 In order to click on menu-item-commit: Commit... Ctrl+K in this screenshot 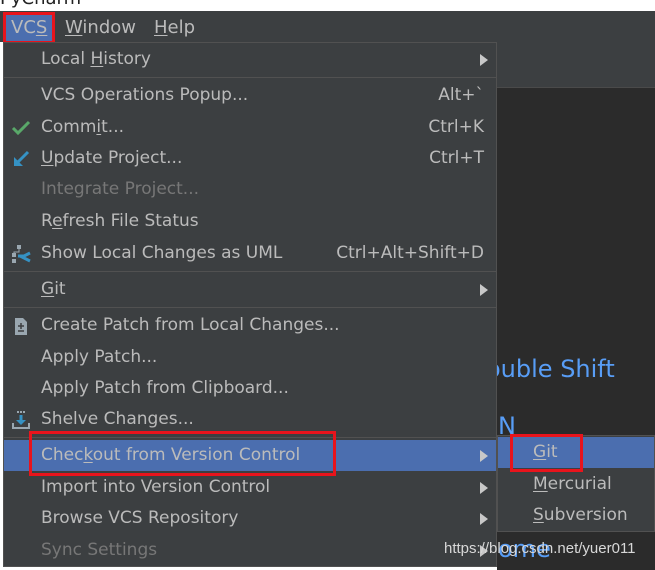, I will do `click(250, 127)`.